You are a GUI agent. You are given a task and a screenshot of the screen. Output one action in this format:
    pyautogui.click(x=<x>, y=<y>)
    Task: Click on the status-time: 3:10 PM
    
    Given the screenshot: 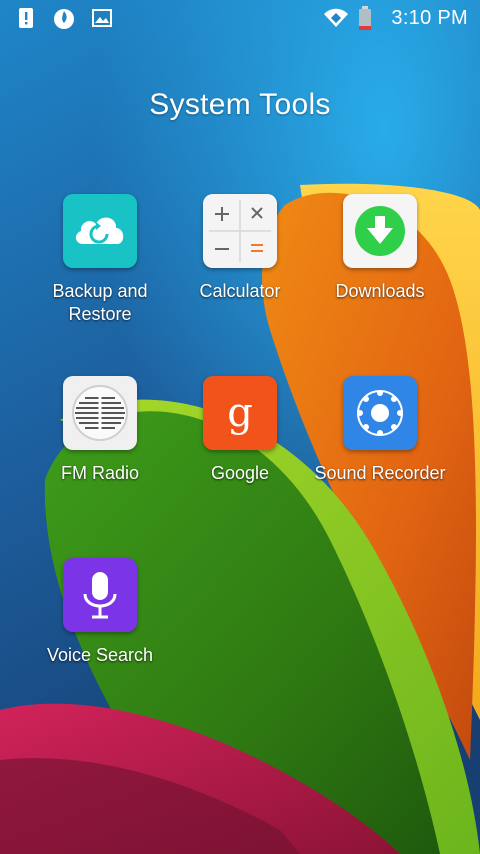 What is the action you would take?
    pyautogui.click(x=429, y=17)
    